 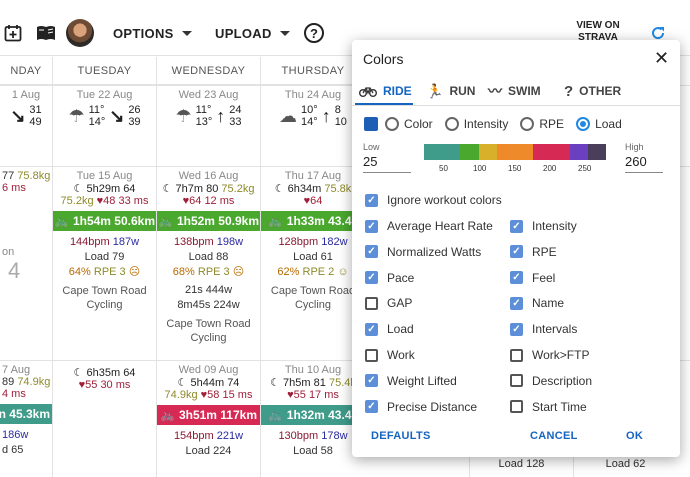 I want to click on tab-ride: RIDE, so click(x=385, y=91).